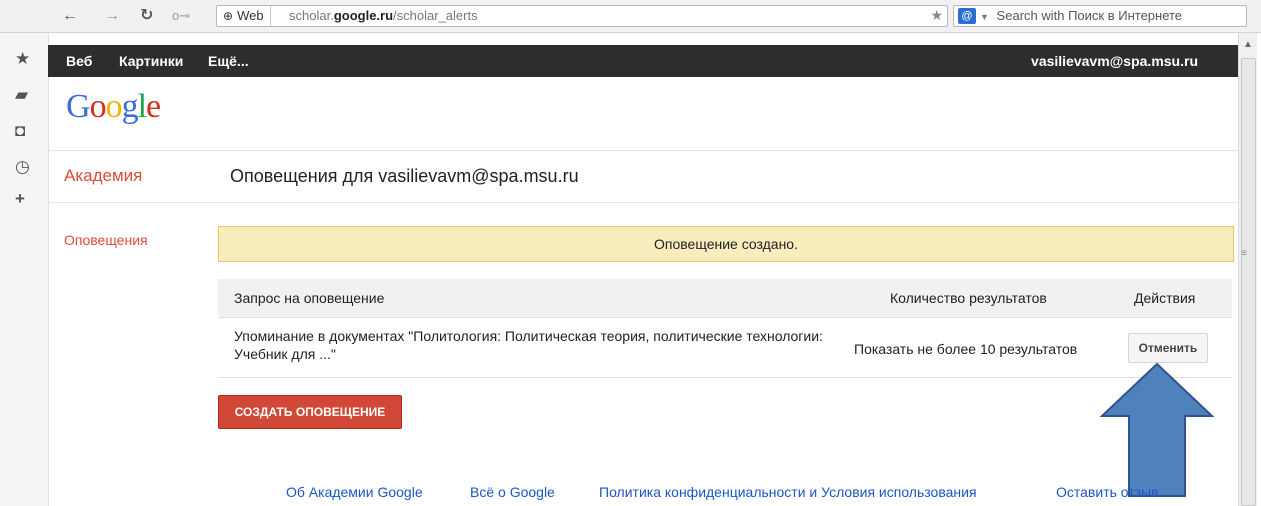 The width and height of the screenshot is (1261, 506). I want to click on gbar-user-email: vasilievavm@spa.msu.ru, so click(1114, 61).